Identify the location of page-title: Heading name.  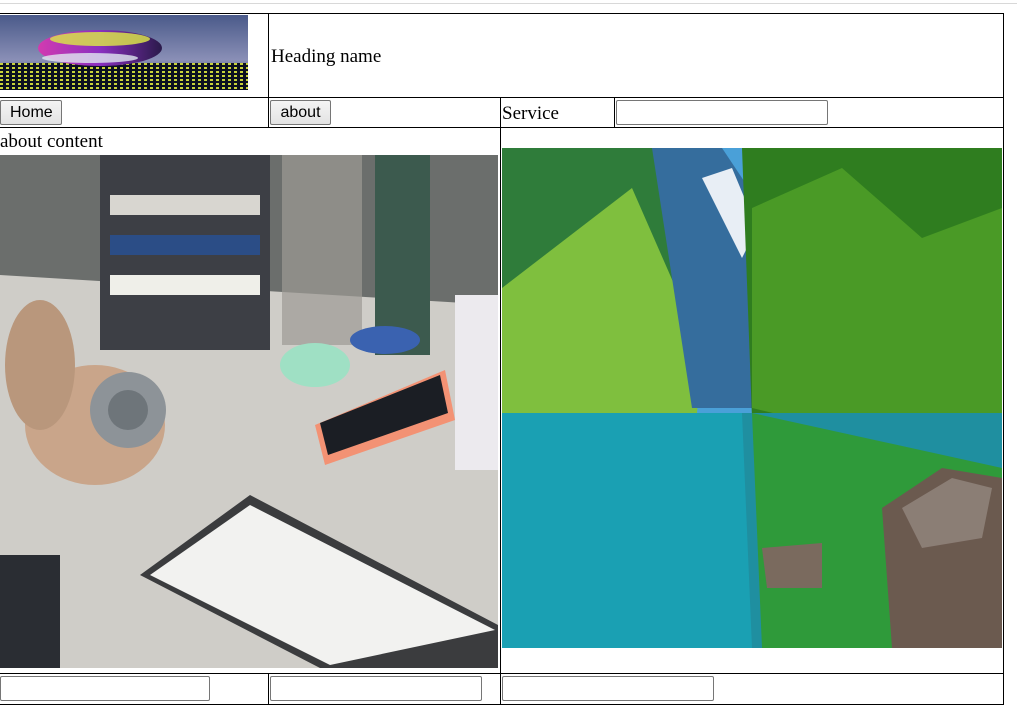
(326, 56).